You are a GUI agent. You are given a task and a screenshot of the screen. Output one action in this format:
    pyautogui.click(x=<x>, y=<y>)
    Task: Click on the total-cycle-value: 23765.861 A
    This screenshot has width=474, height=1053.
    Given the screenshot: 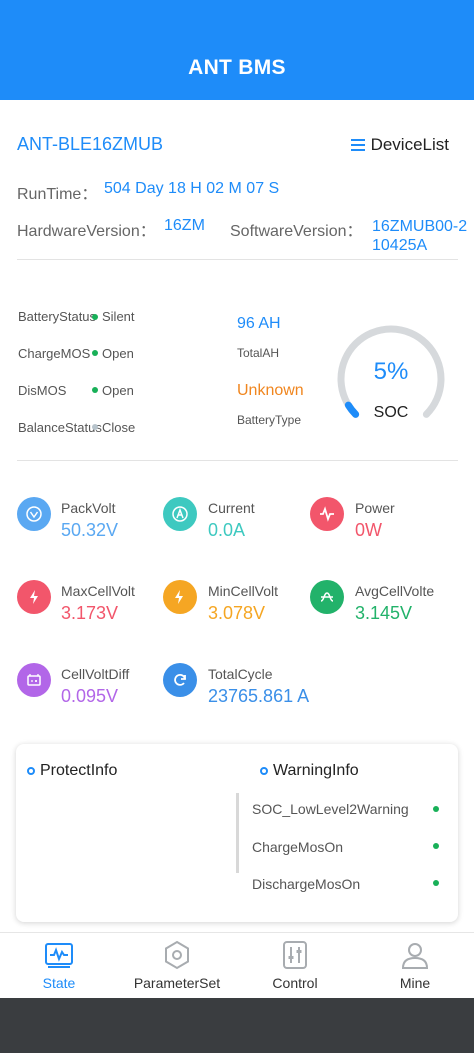 What is the action you would take?
    pyautogui.click(x=259, y=696)
    